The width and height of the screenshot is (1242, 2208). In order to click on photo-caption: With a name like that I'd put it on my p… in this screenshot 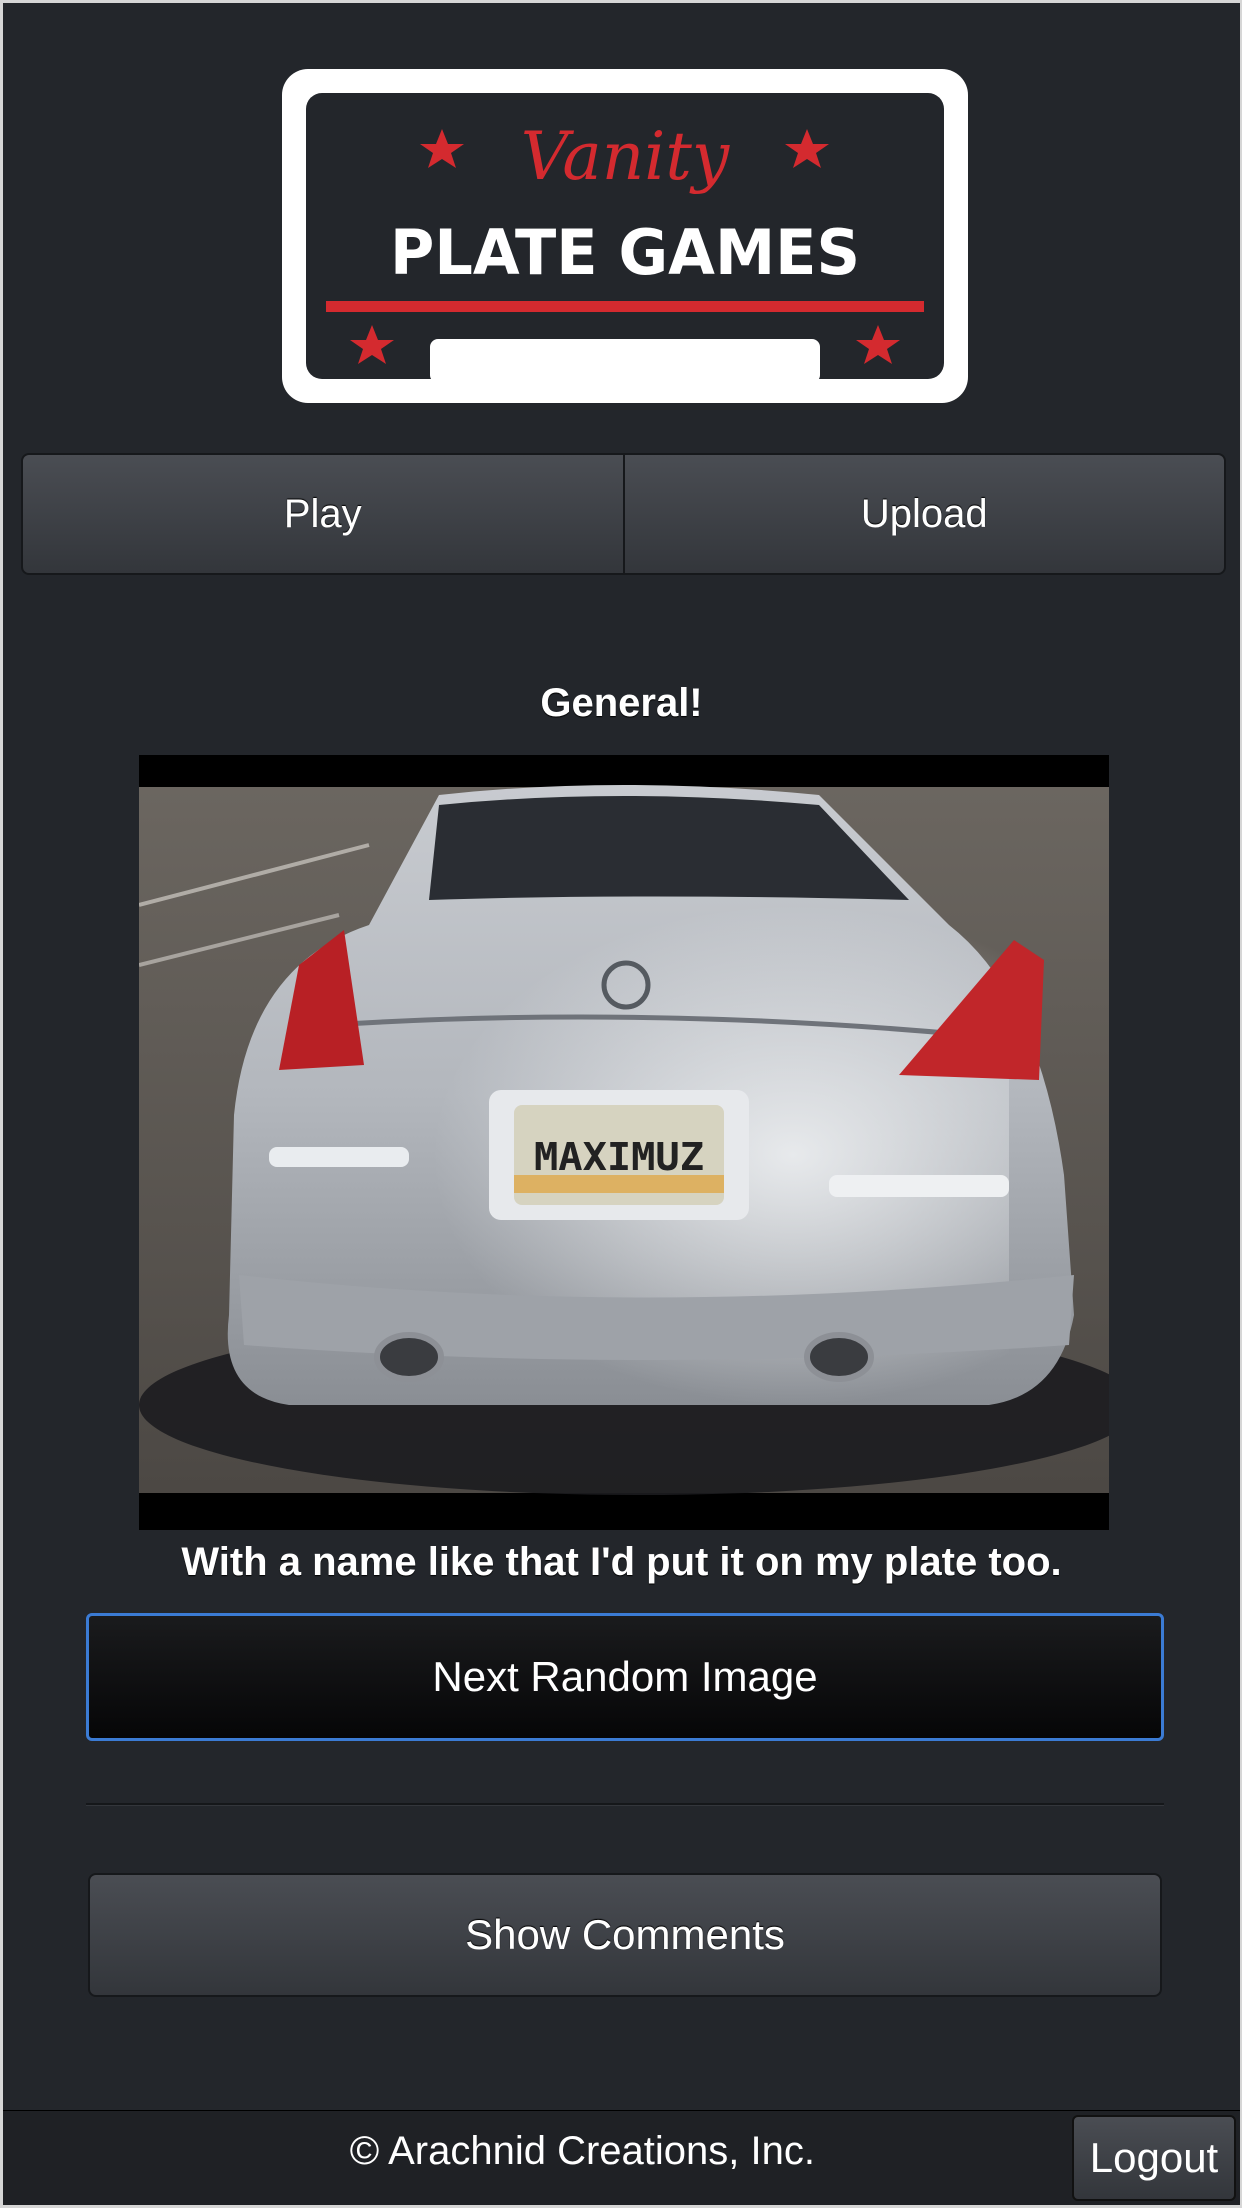, I will do `click(621, 1562)`.